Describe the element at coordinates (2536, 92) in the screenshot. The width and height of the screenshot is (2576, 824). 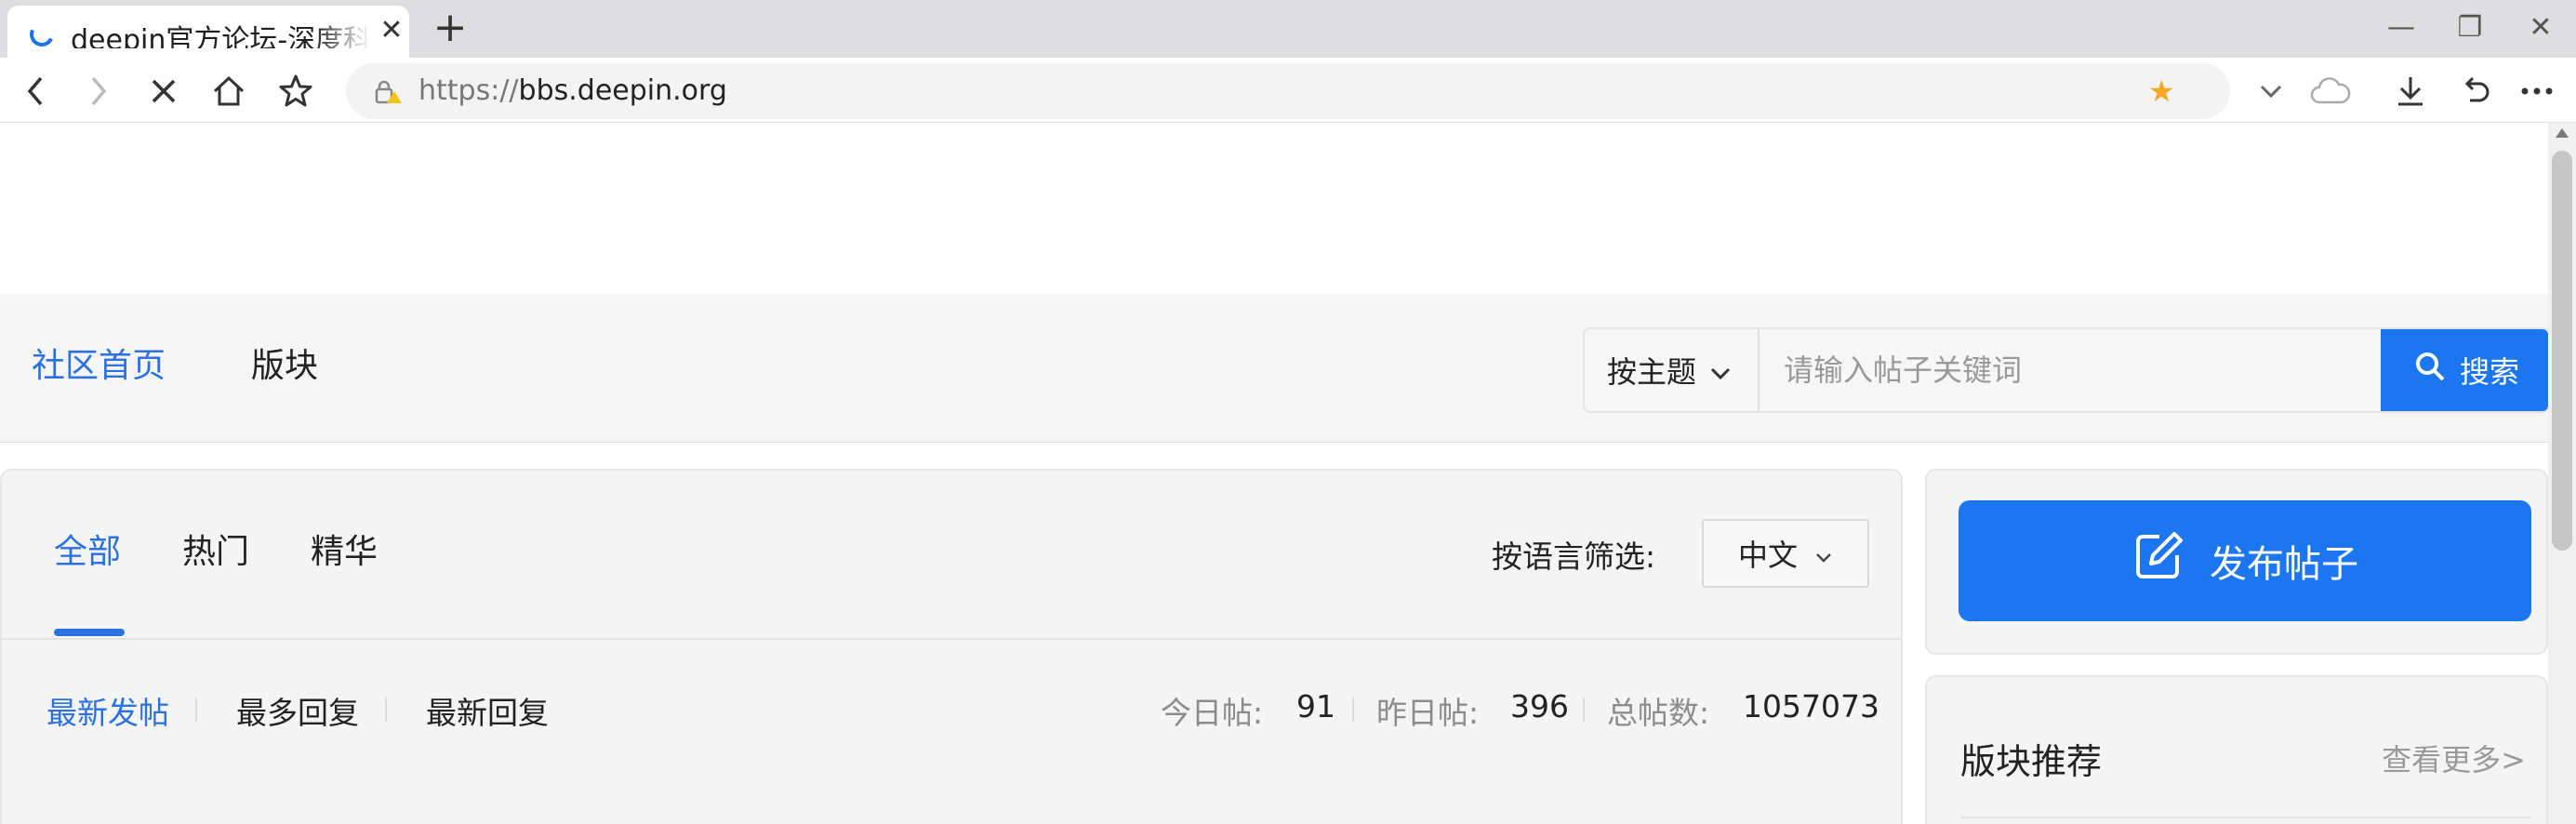
I see `more-icon` at that location.